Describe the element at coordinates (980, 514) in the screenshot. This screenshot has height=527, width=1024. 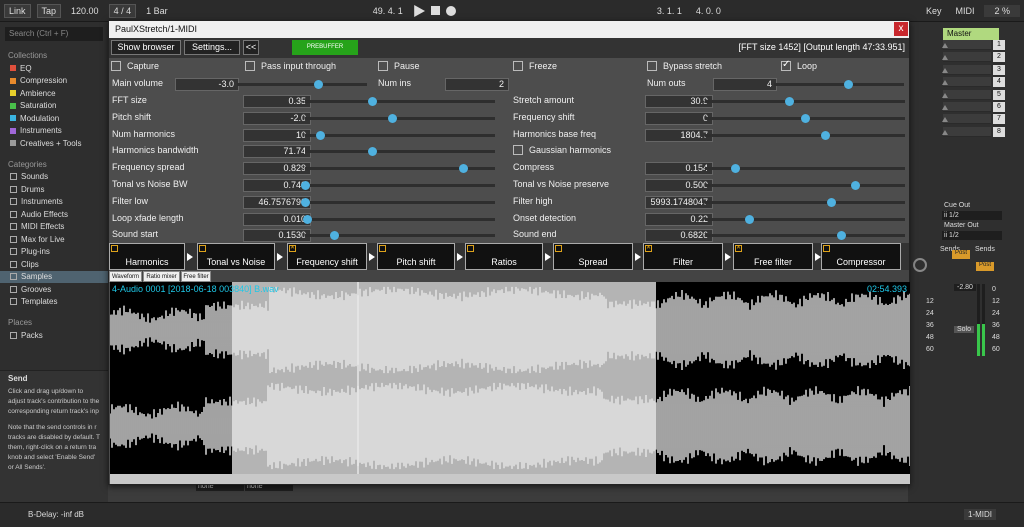
I see `selected-track-label: 1-MIDI` at that location.